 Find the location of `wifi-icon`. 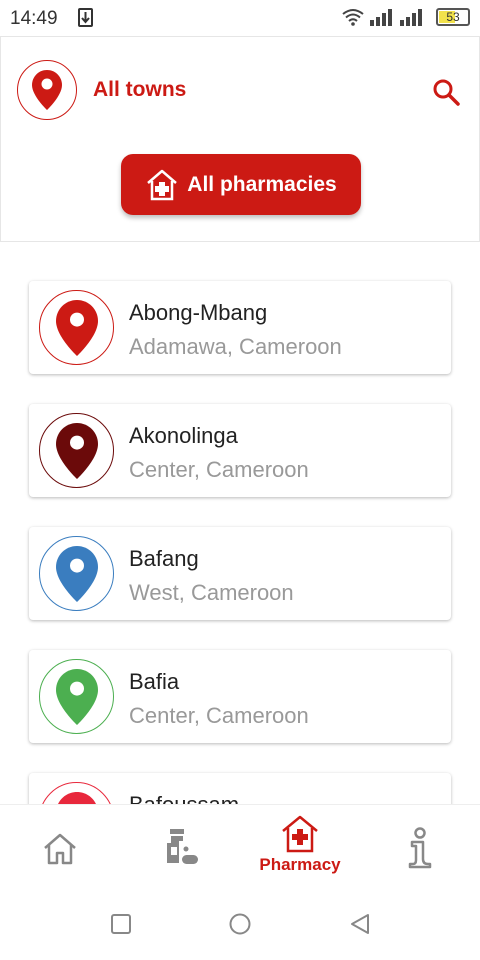

wifi-icon is located at coordinates (353, 17).